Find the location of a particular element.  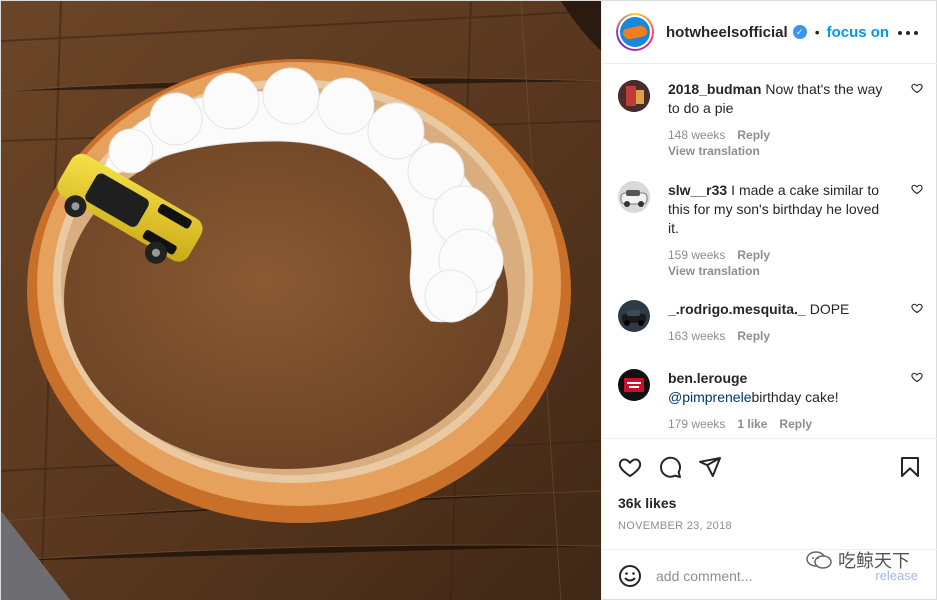

comment-username: ben.lerouge is located at coordinates (707, 378).